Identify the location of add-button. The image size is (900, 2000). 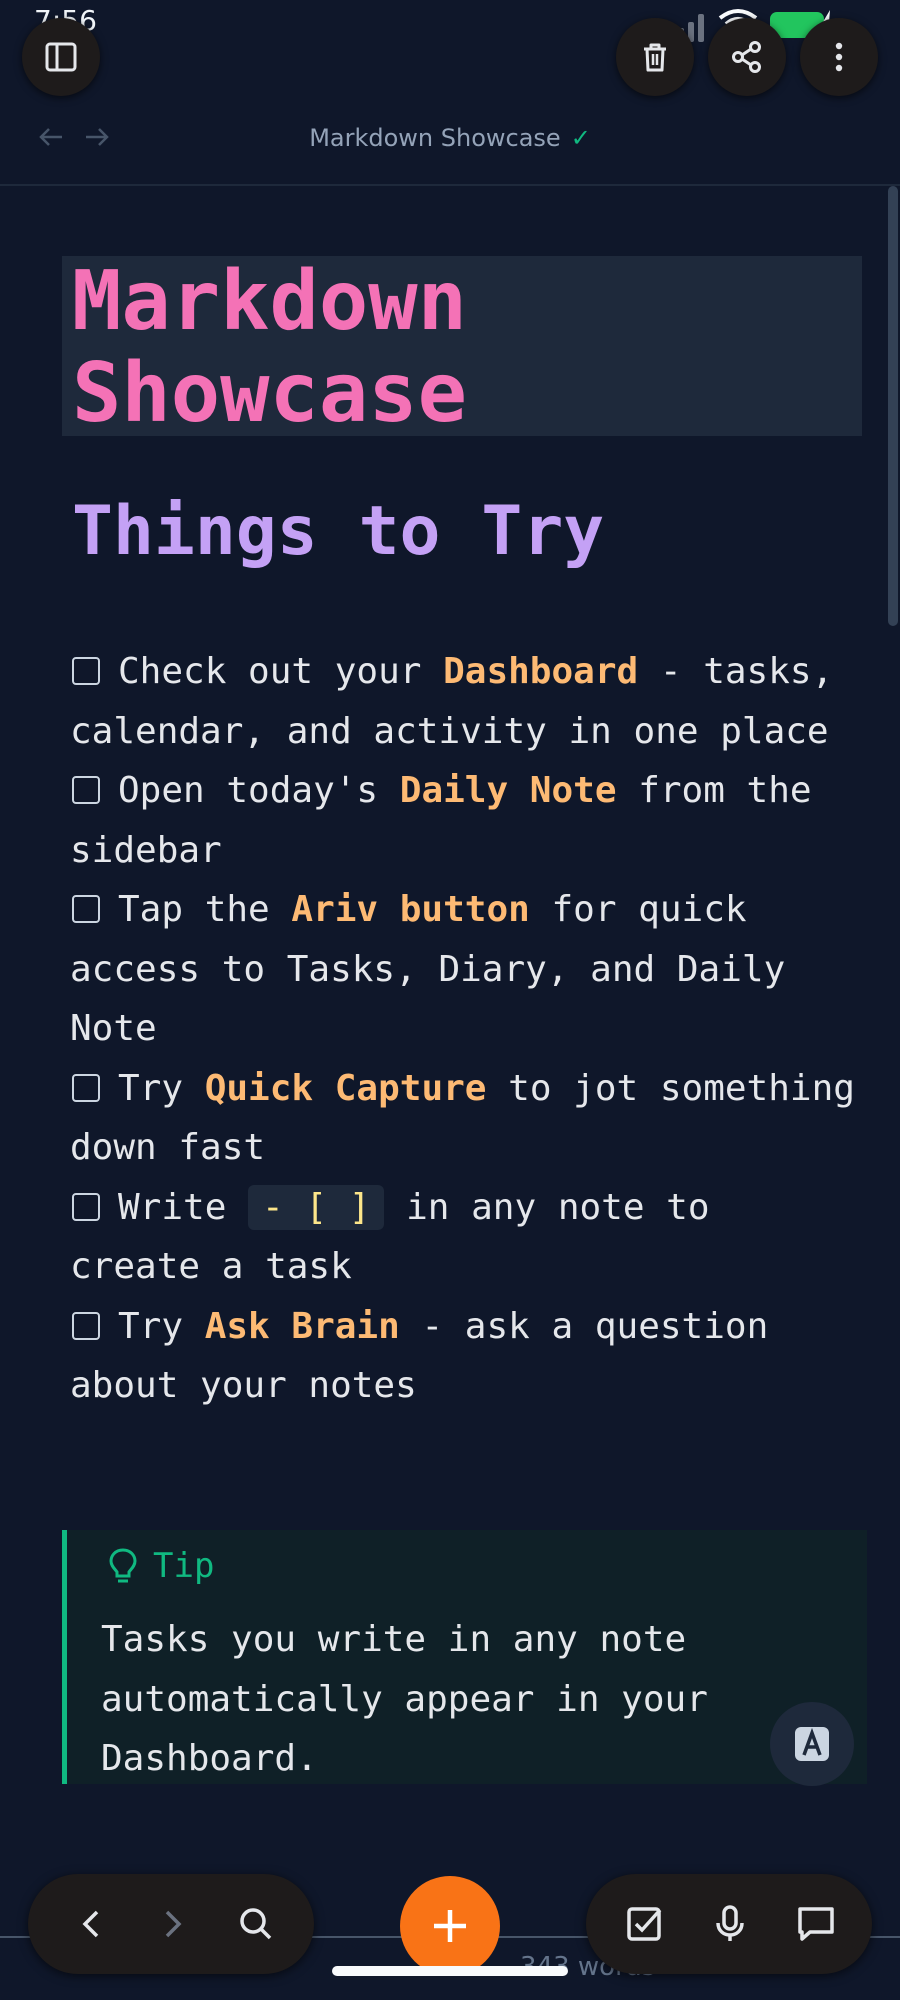
(450, 1926).